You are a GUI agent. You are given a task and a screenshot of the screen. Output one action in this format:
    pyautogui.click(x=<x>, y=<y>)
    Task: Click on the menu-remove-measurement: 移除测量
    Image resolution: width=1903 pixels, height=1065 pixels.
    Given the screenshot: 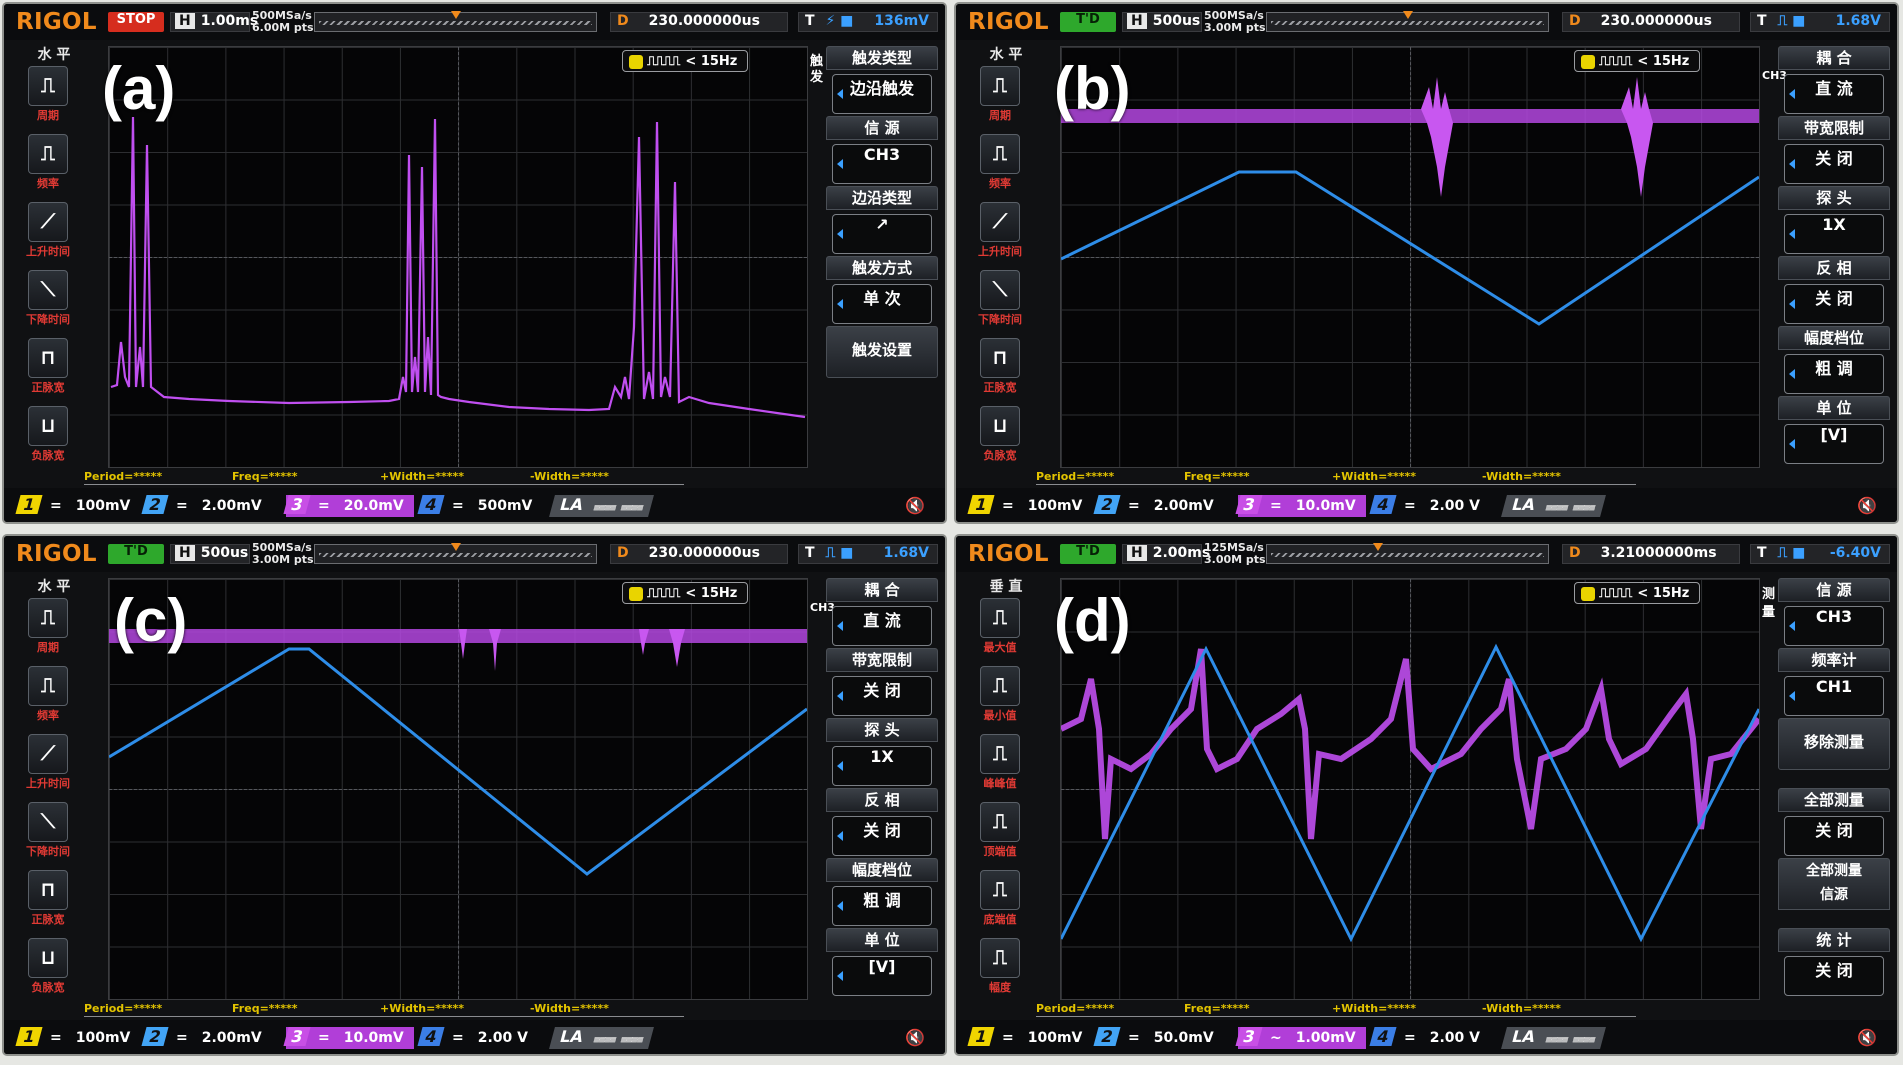 What is the action you would take?
    pyautogui.click(x=1834, y=753)
    